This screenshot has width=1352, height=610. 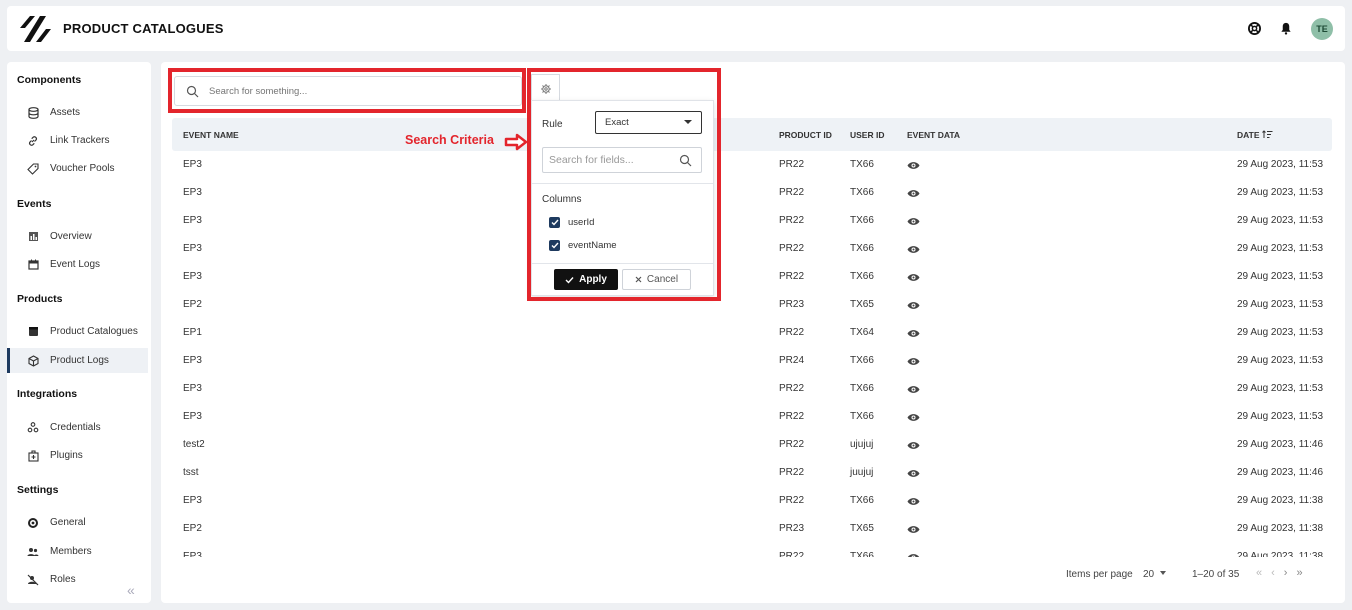 What do you see at coordinates (33, 361) in the screenshot?
I see `cube-icon` at bounding box center [33, 361].